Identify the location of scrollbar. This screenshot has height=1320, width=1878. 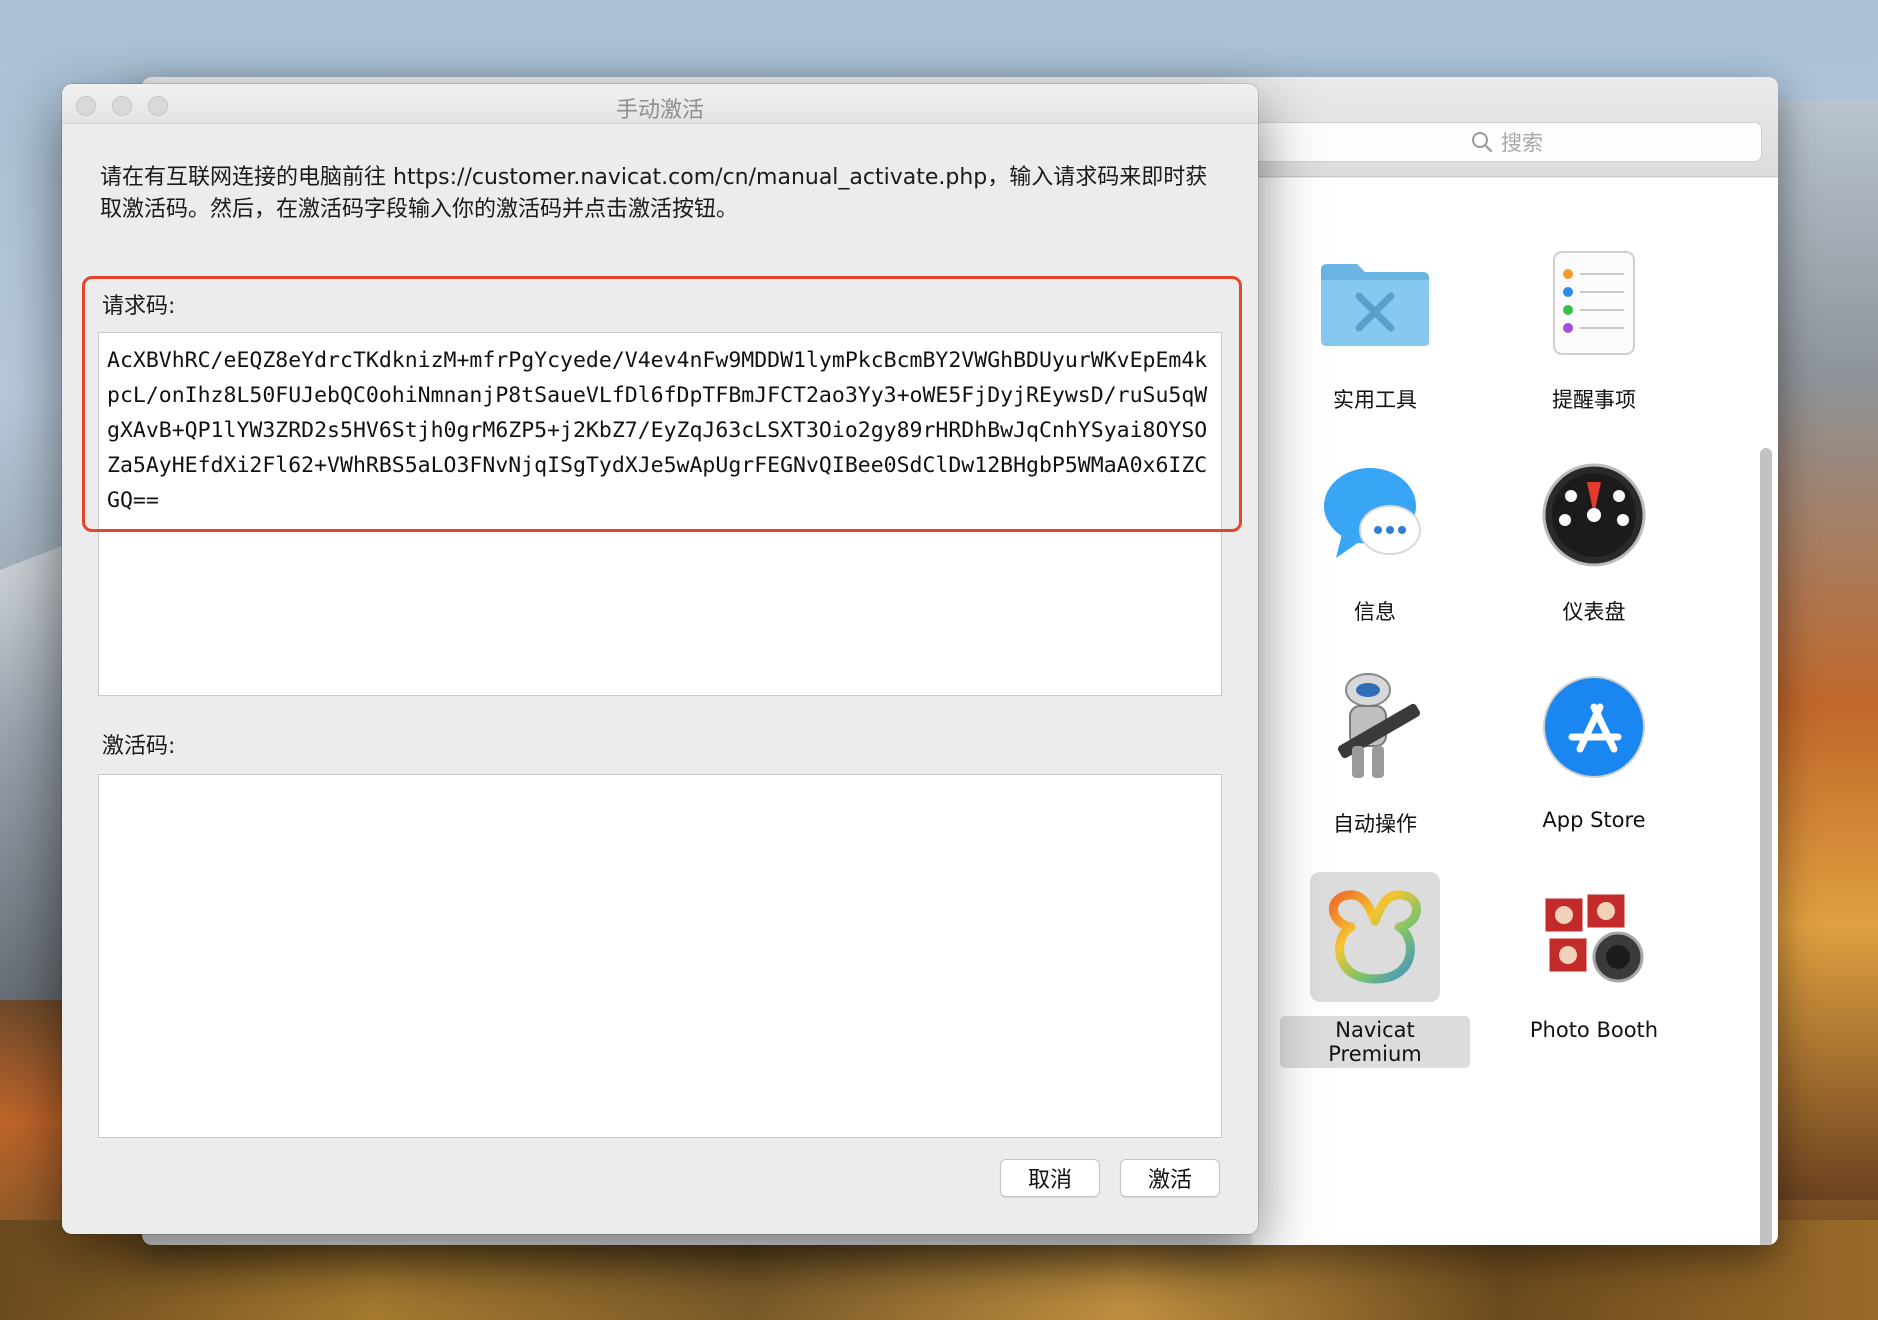
(1766, 846).